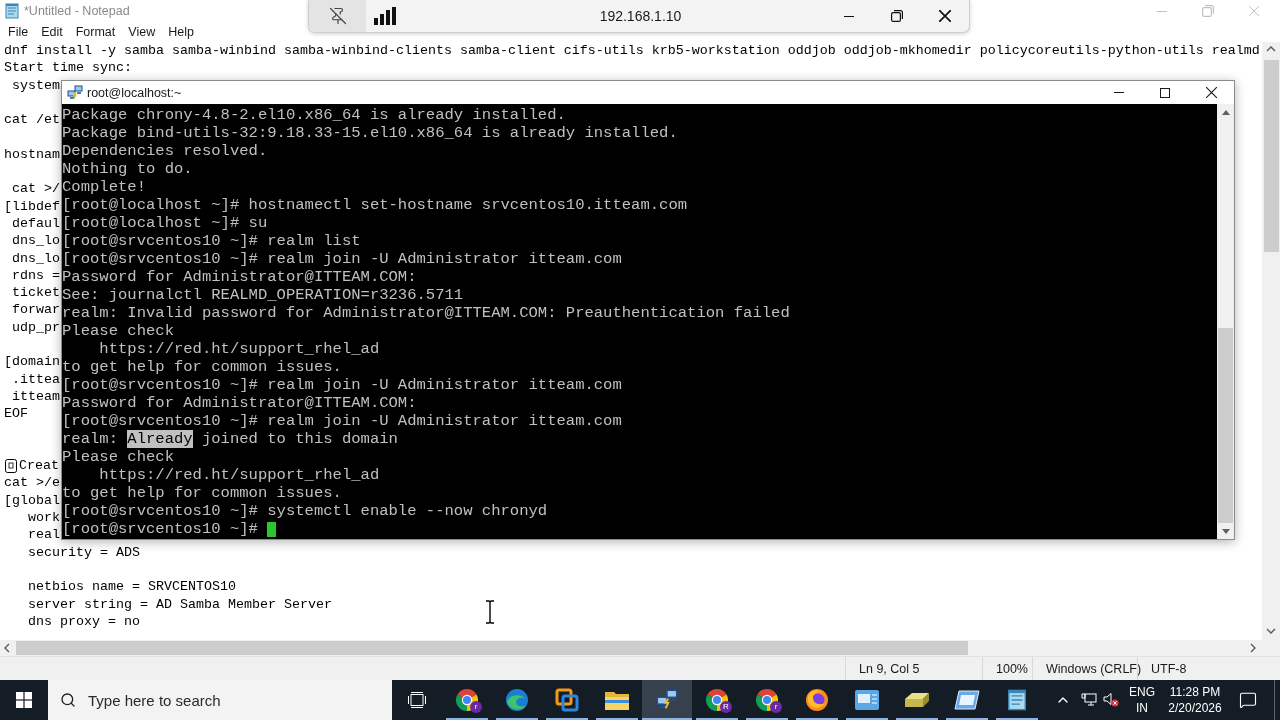 The image size is (1280, 720). What do you see at coordinates (385, 16) in the screenshot?
I see `signal-bars-icon` at bounding box center [385, 16].